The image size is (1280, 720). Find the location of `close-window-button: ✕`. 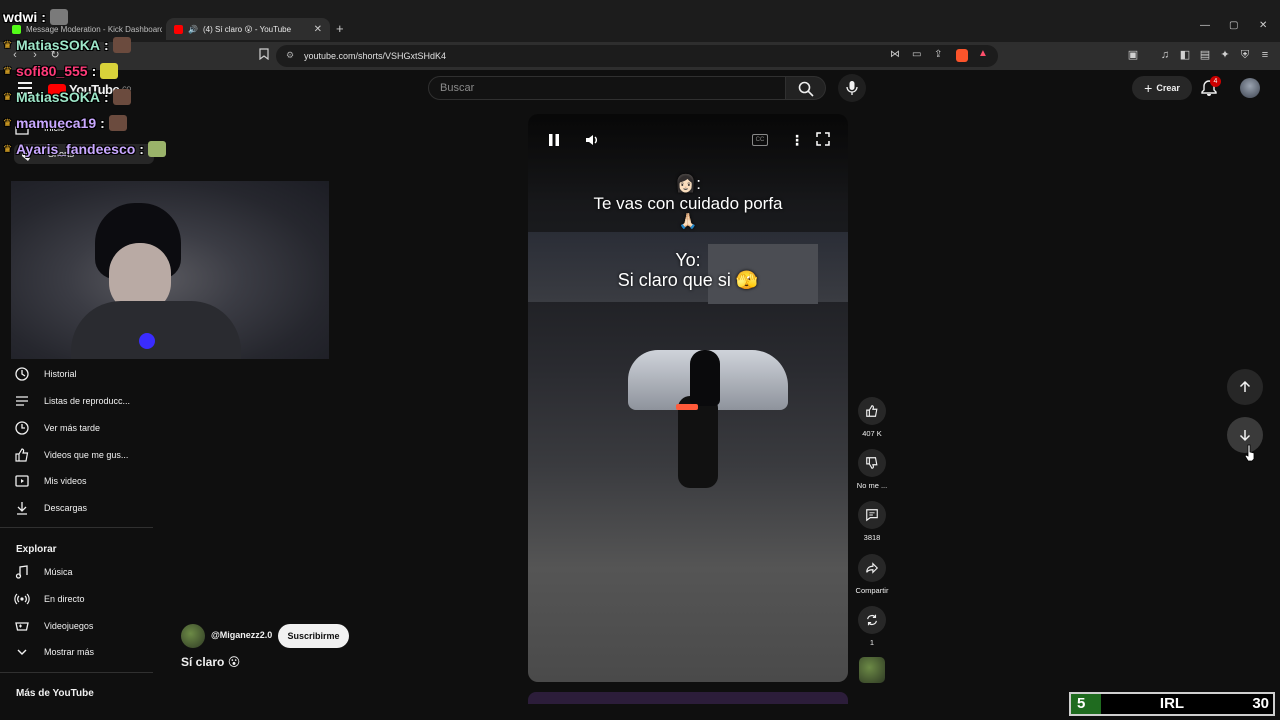

close-window-button: ✕ is located at coordinates (1263, 25).